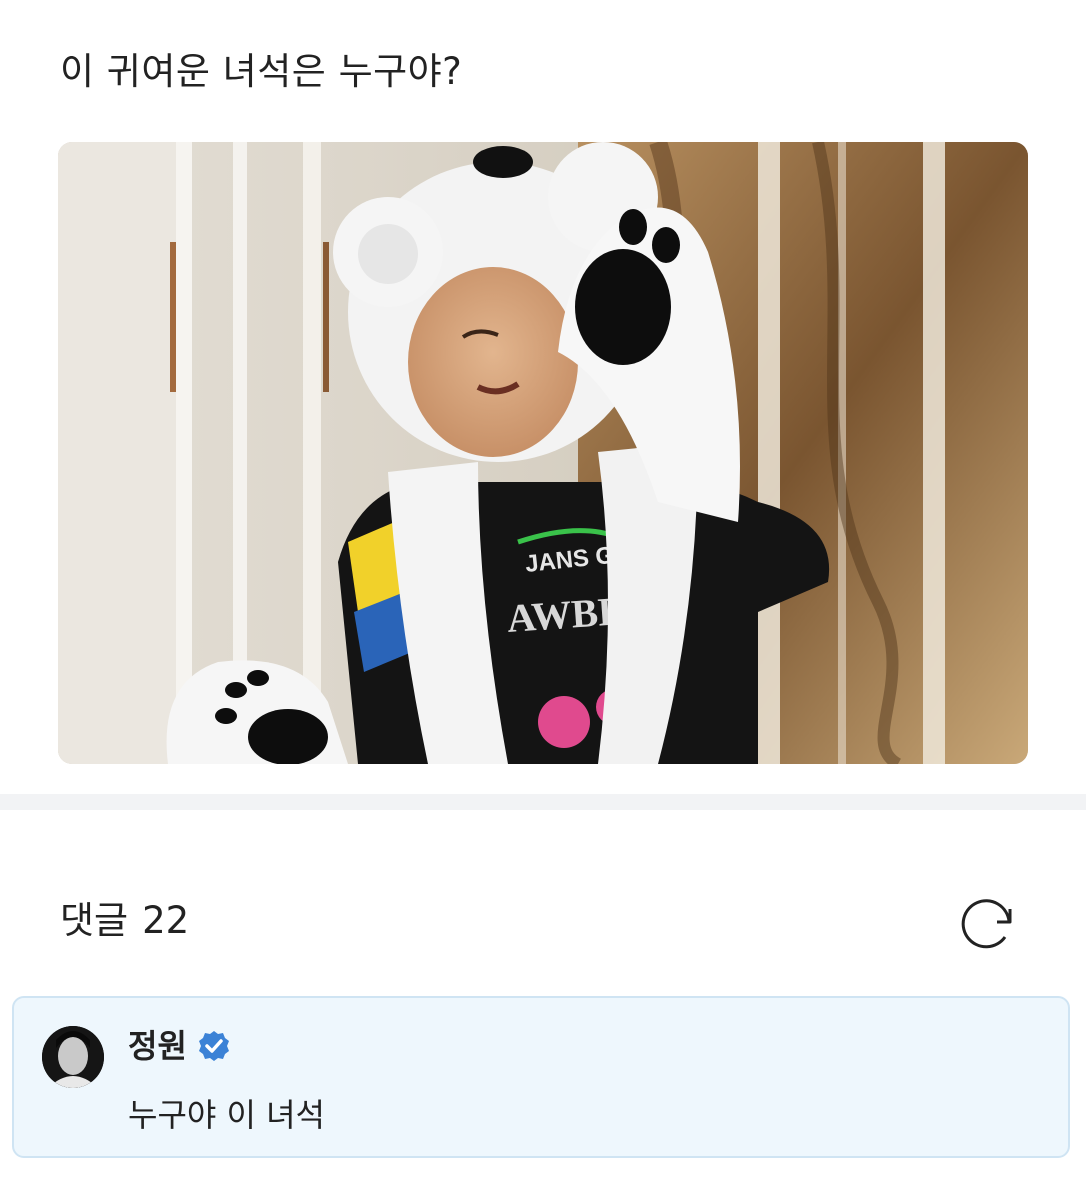  What do you see at coordinates (213, 1046) in the screenshot?
I see `verified-badge-icon` at bounding box center [213, 1046].